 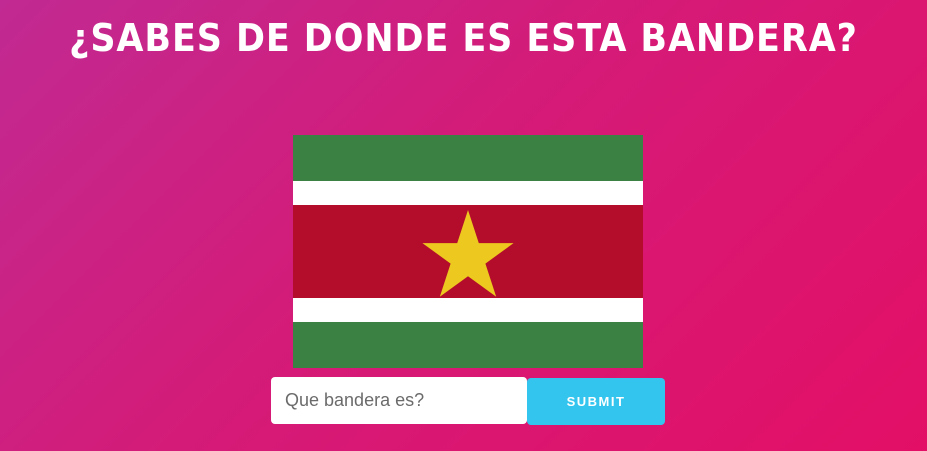 What do you see at coordinates (468, 345) in the screenshot?
I see `flag-green-bottom` at bounding box center [468, 345].